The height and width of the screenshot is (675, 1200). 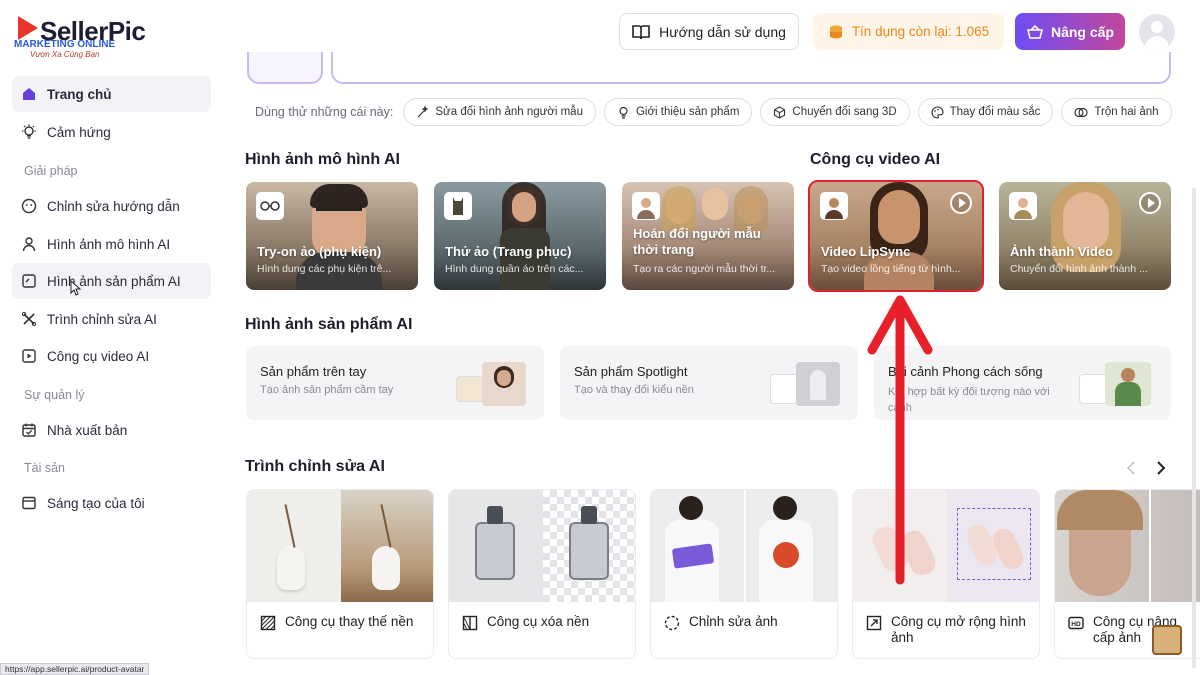 I want to click on tools-icon, so click(x=29, y=319).